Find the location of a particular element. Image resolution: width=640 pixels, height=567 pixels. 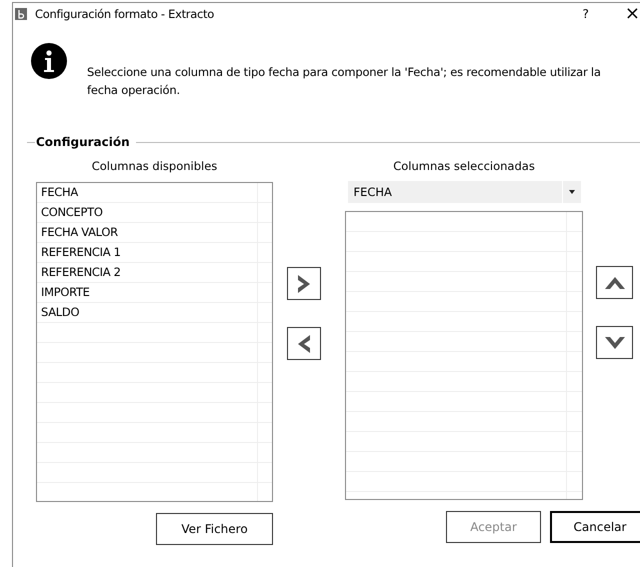

list-item: REFERENCIA 2 is located at coordinates (139, 272).